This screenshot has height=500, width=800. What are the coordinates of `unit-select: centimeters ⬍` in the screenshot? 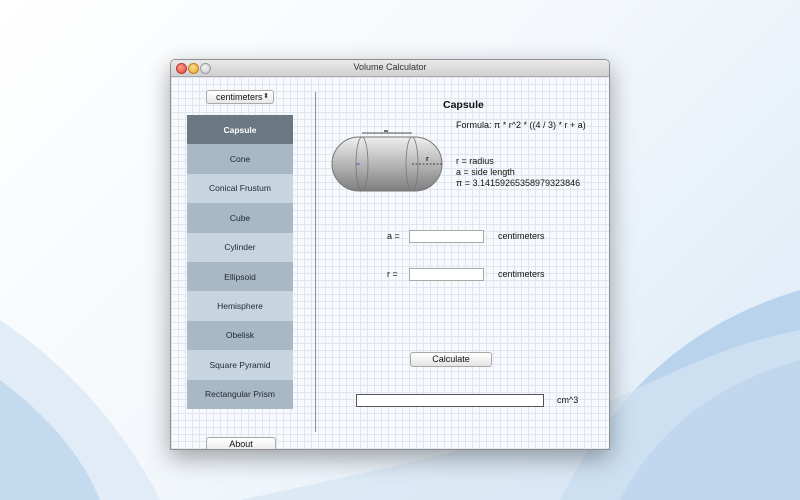 It's located at (240, 97).